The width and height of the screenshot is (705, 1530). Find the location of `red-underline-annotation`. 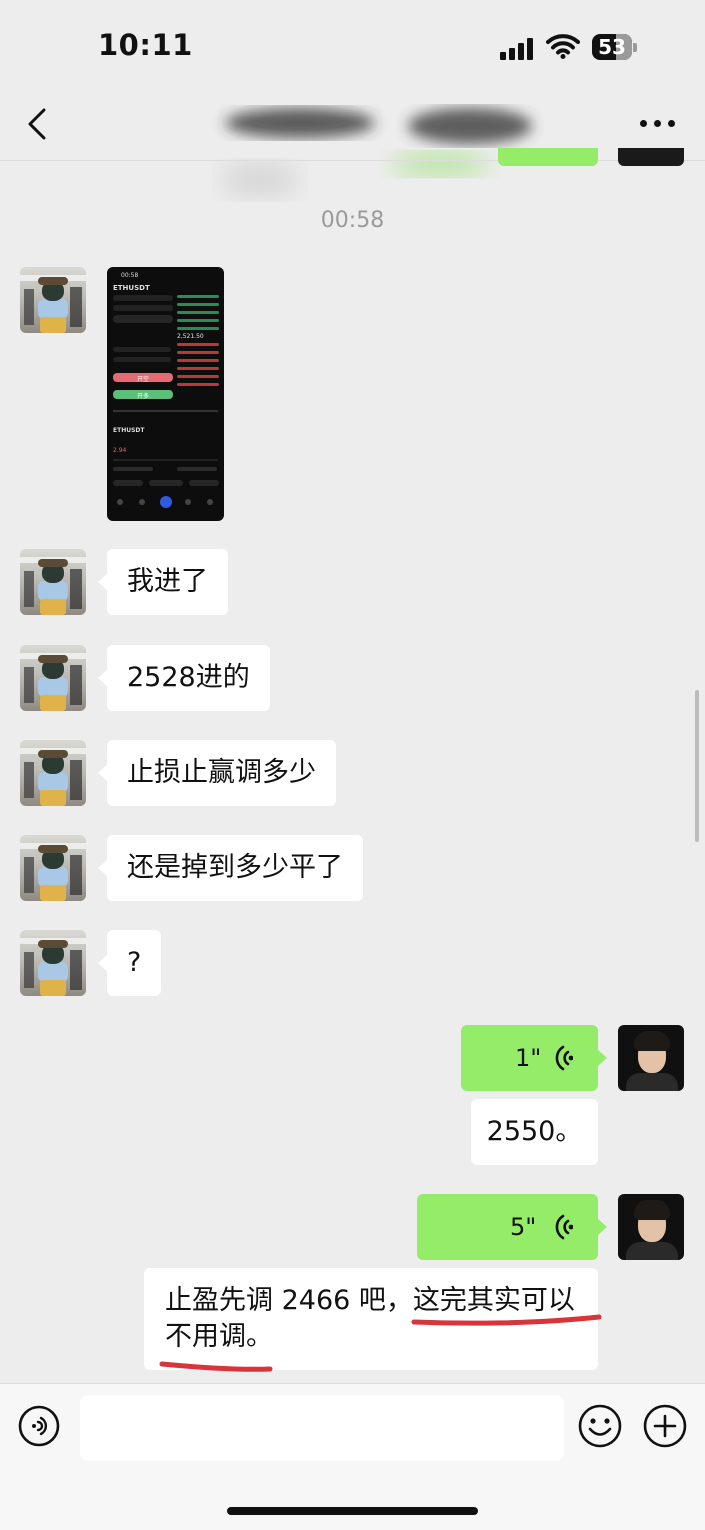

red-underline-annotation is located at coordinates (380, 1343).